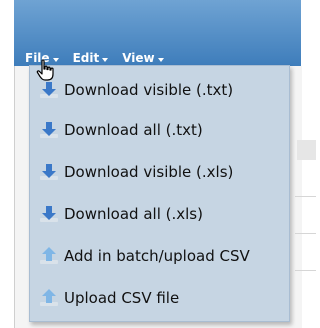 The width and height of the screenshot is (320, 328). Describe the element at coordinates (138, 58) in the screenshot. I see `menu-view-label: View` at that location.